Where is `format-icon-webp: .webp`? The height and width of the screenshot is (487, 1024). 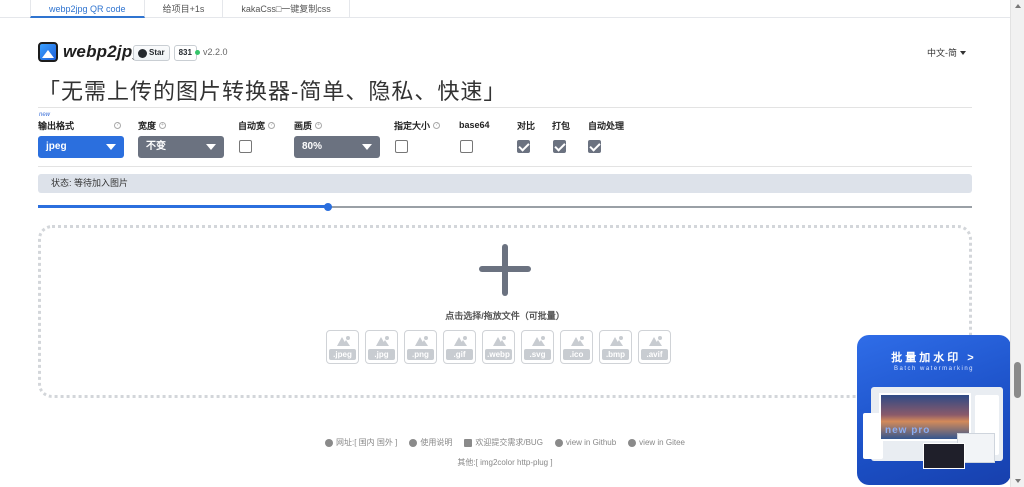 format-icon-webp: .webp is located at coordinates (498, 347).